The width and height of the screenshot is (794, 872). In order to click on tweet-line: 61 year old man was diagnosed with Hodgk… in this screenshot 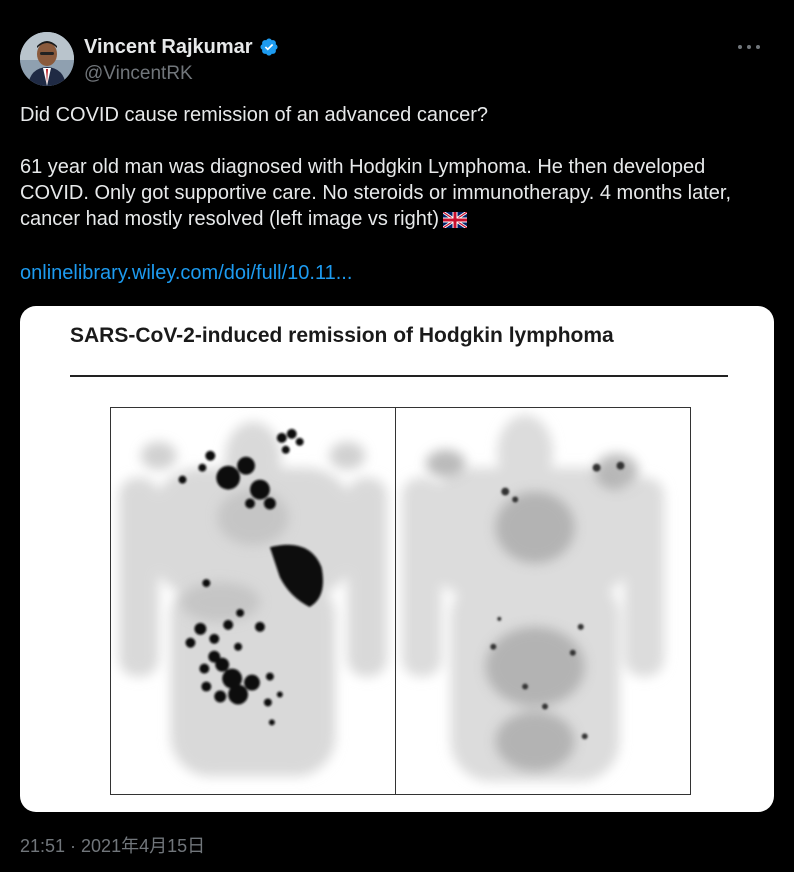, I will do `click(363, 167)`.